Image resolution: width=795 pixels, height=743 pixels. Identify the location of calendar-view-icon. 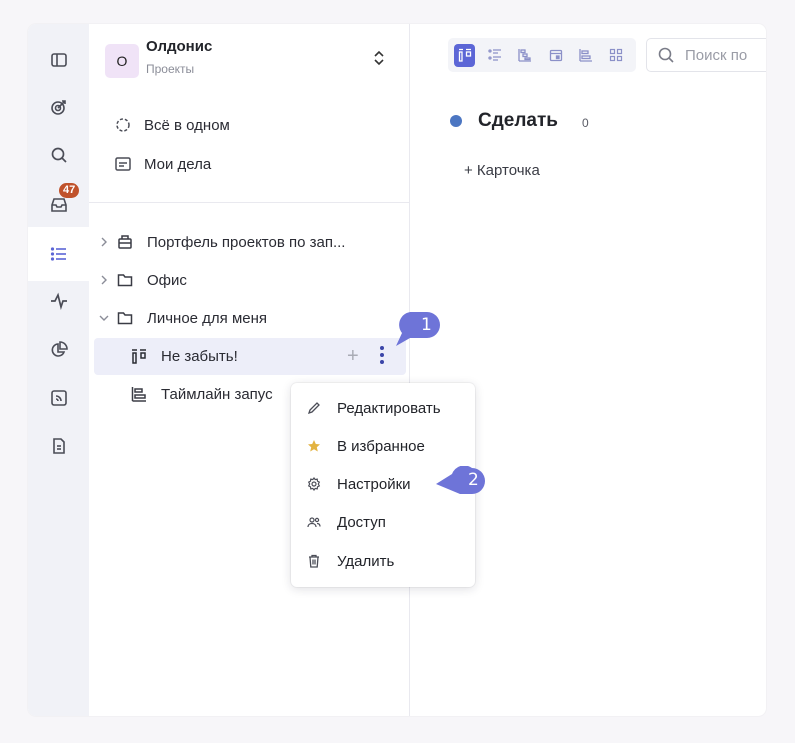
(555, 55).